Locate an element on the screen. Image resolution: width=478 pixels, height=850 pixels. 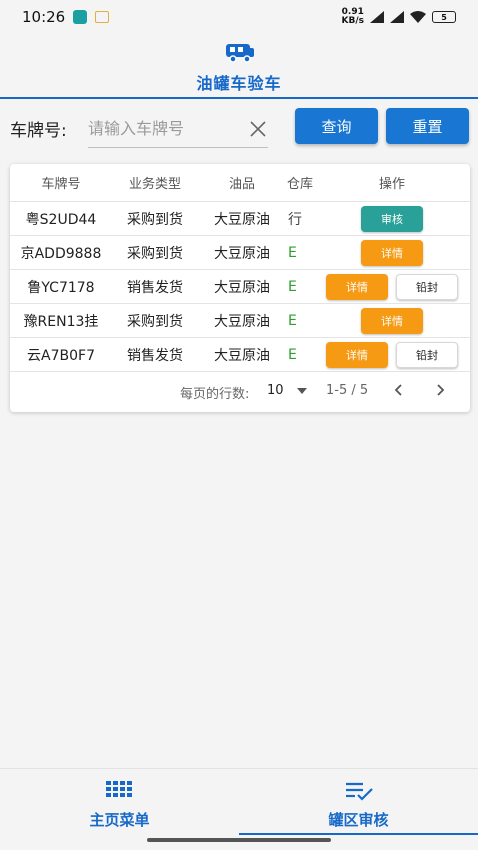
table-row: 京ADD9888 采购到货 大豆原油 E 详情 is located at coordinates (240, 253).